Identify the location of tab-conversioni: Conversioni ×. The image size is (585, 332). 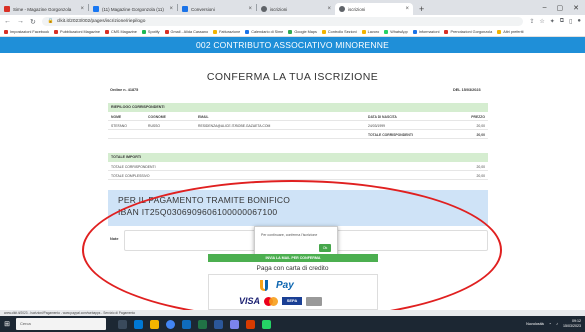
(217, 9).